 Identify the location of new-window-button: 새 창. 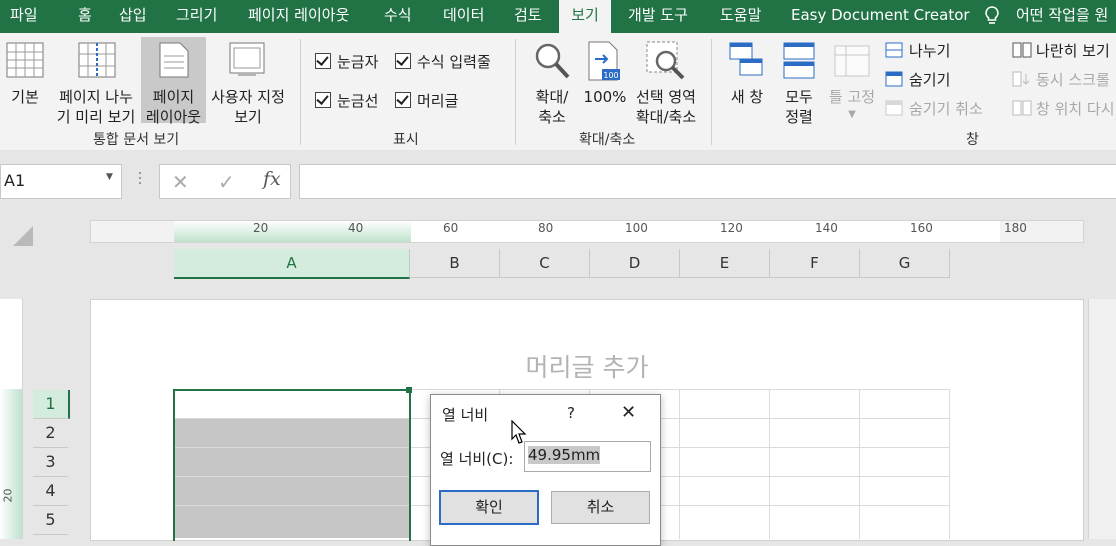
(747, 72).